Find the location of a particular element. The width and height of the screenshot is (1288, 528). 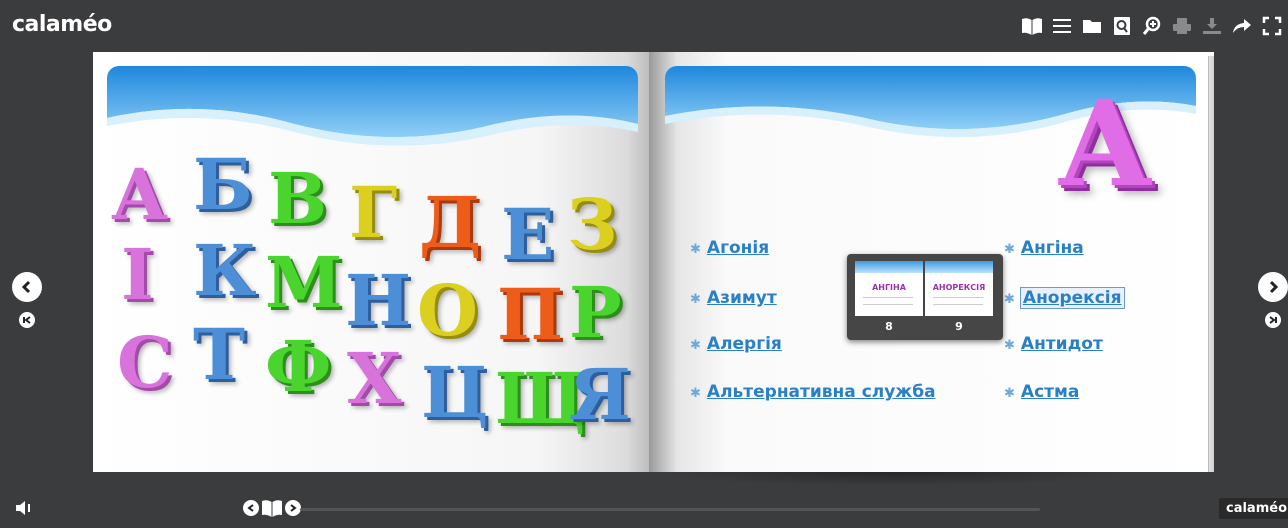

letter: Г is located at coordinates (373, 212).